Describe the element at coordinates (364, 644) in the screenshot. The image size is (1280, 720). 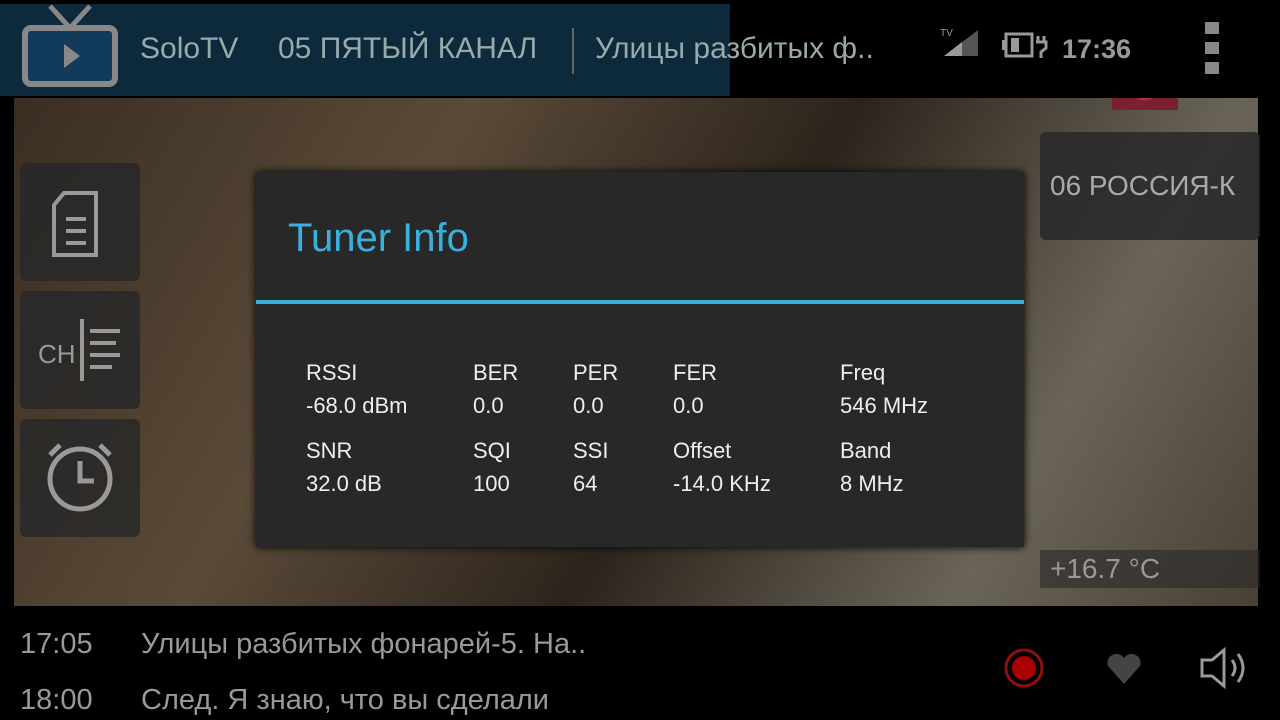
I see `schedule-title: Улицы разбитых фонарей-5. На..` at that location.